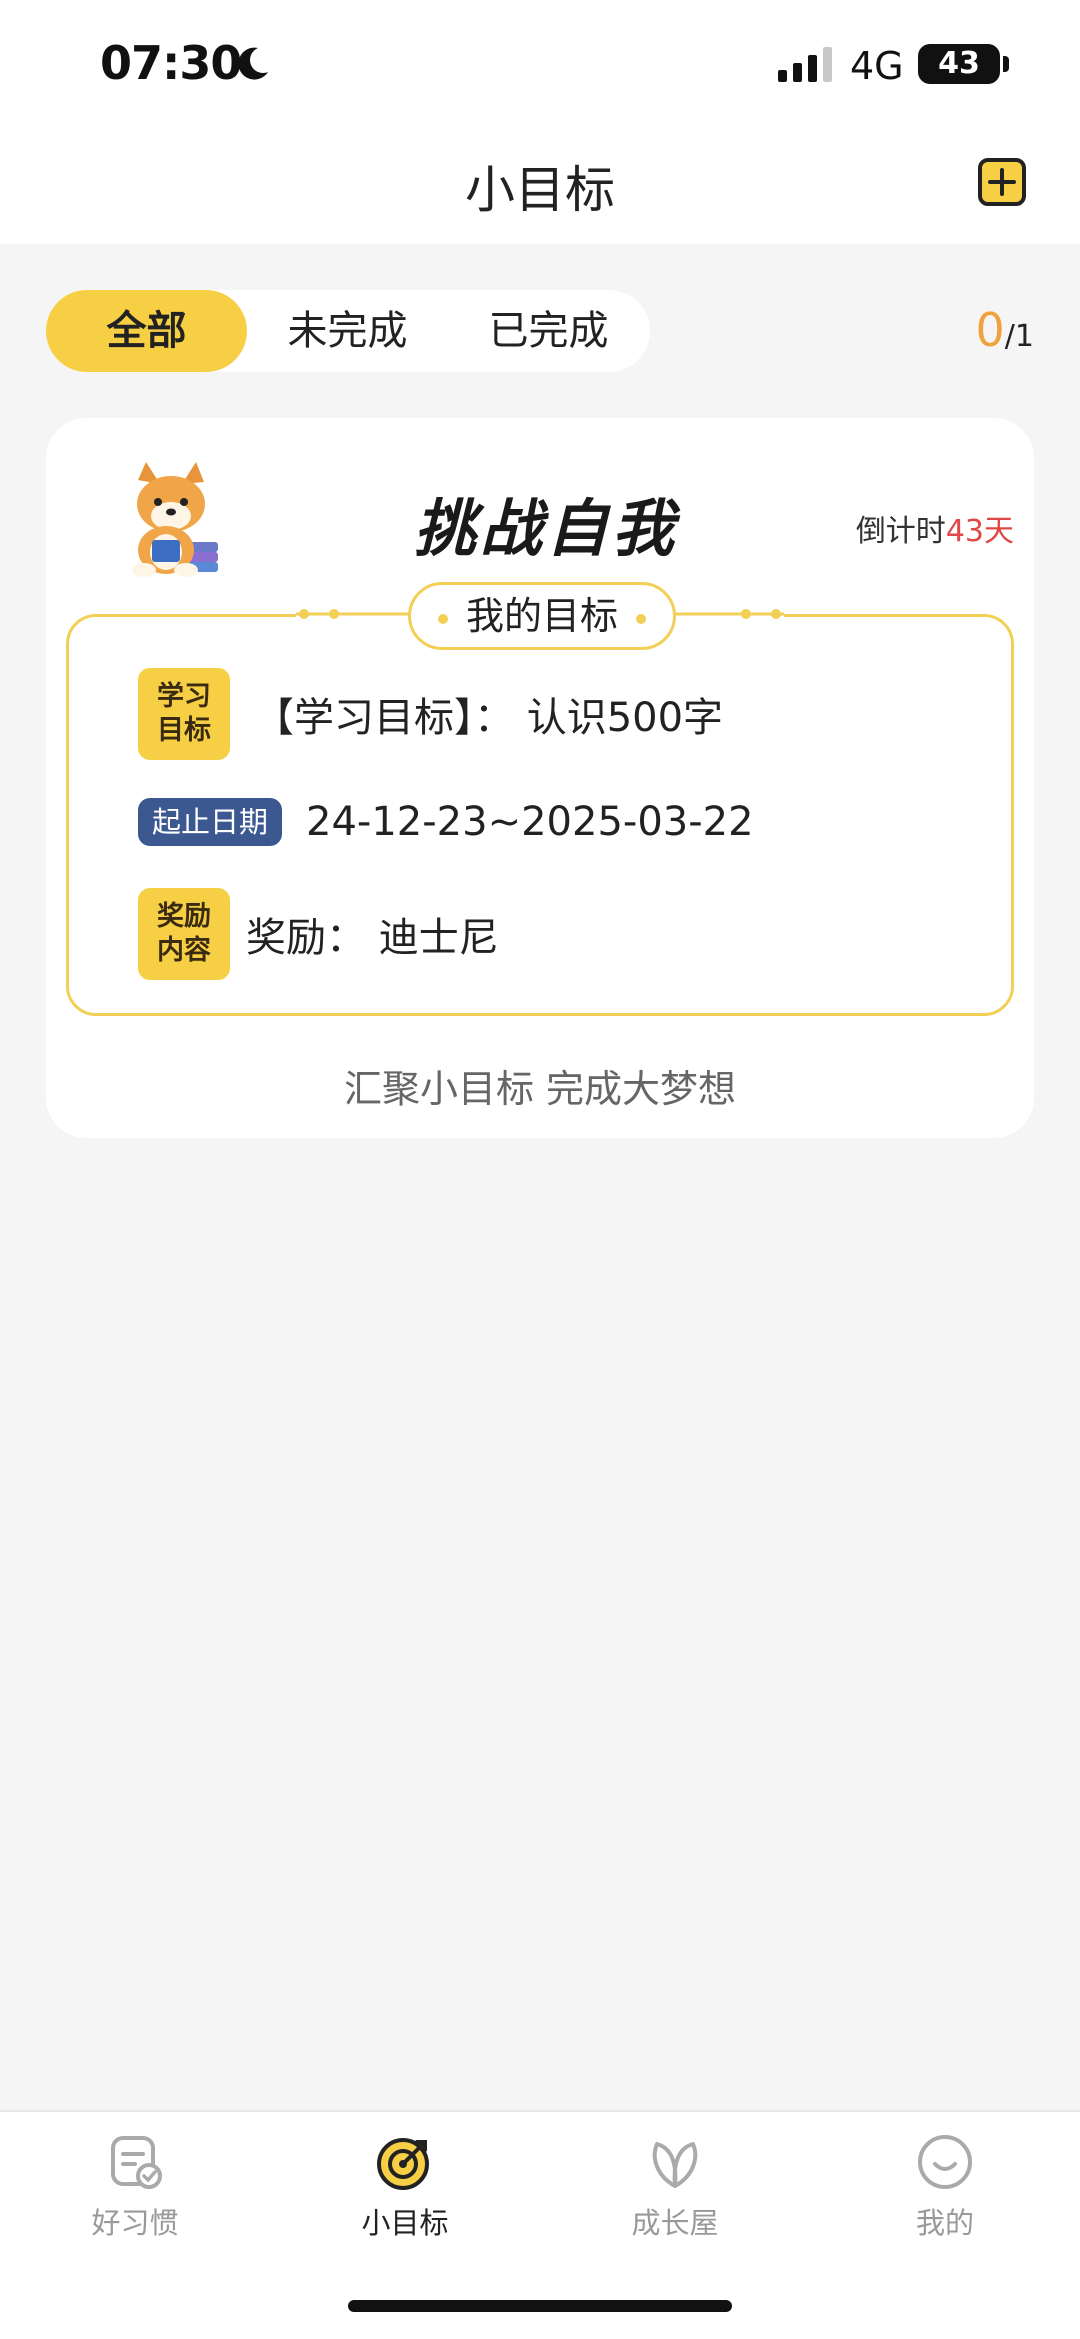 Image resolution: width=1080 pixels, height=2339 pixels. What do you see at coordinates (1003, 183) in the screenshot?
I see `add-square-icon` at bounding box center [1003, 183].